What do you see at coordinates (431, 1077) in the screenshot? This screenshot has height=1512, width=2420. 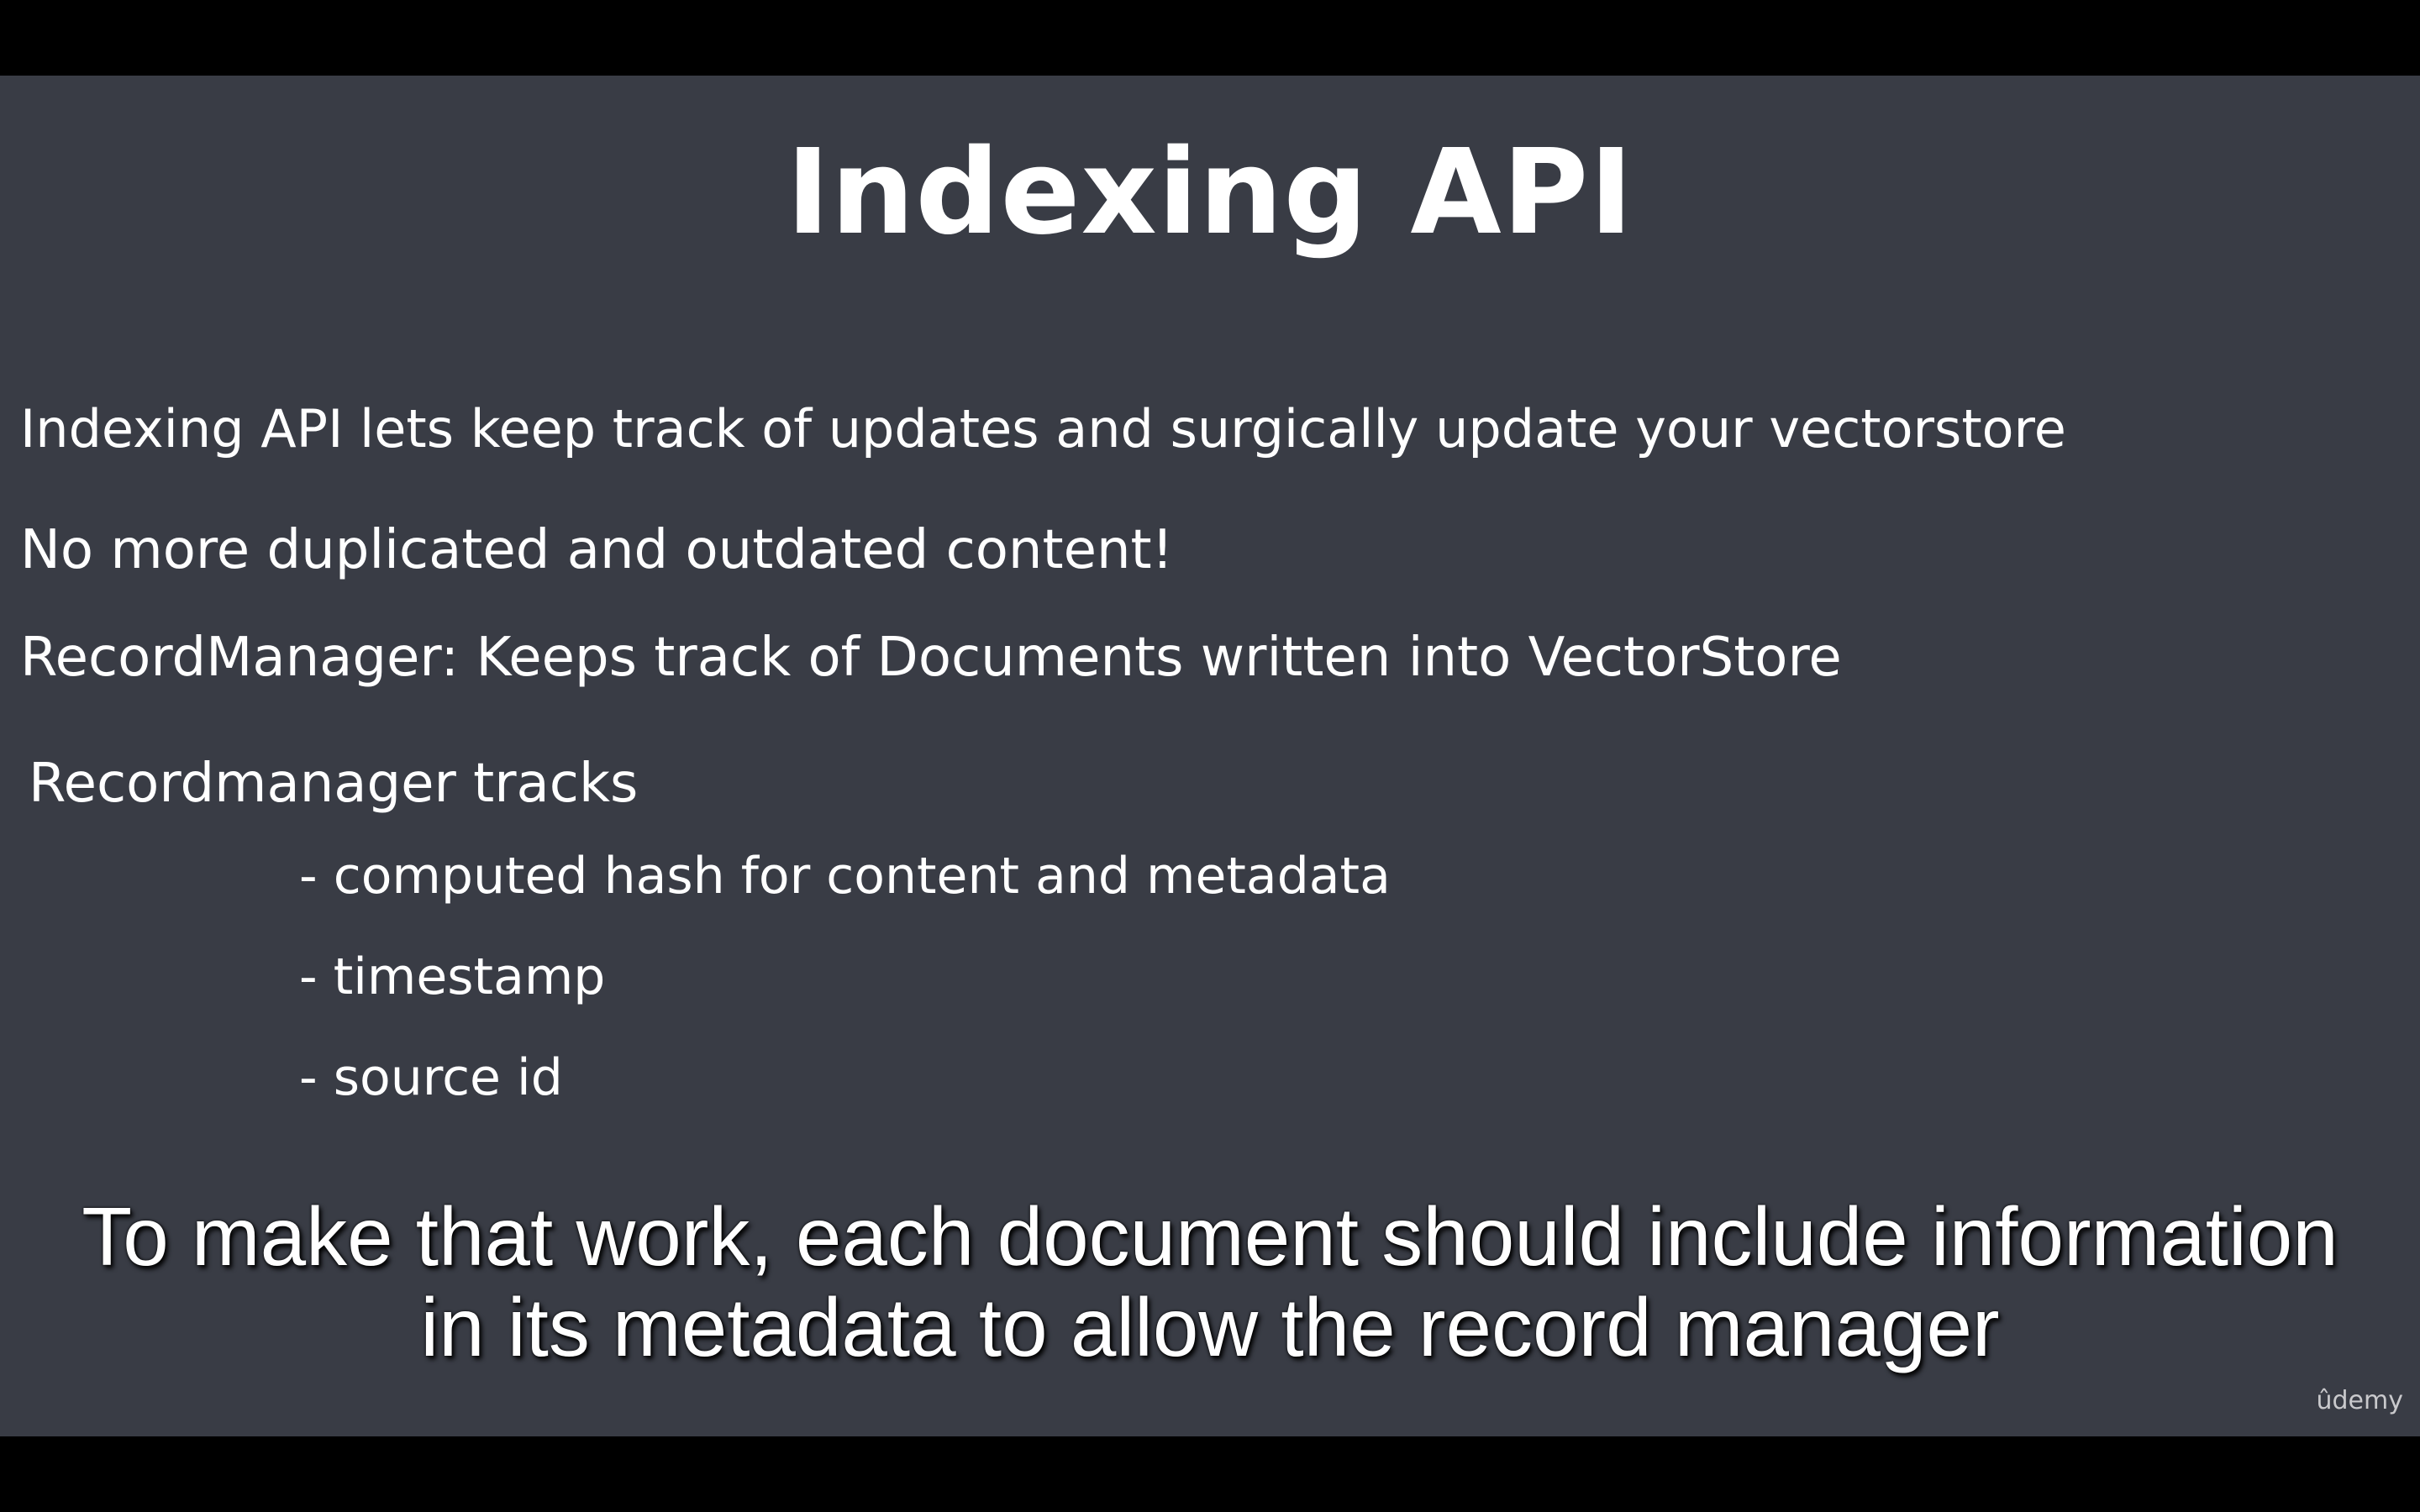 I see `bullet-item: - source id` at bounding box center [431, 1077].